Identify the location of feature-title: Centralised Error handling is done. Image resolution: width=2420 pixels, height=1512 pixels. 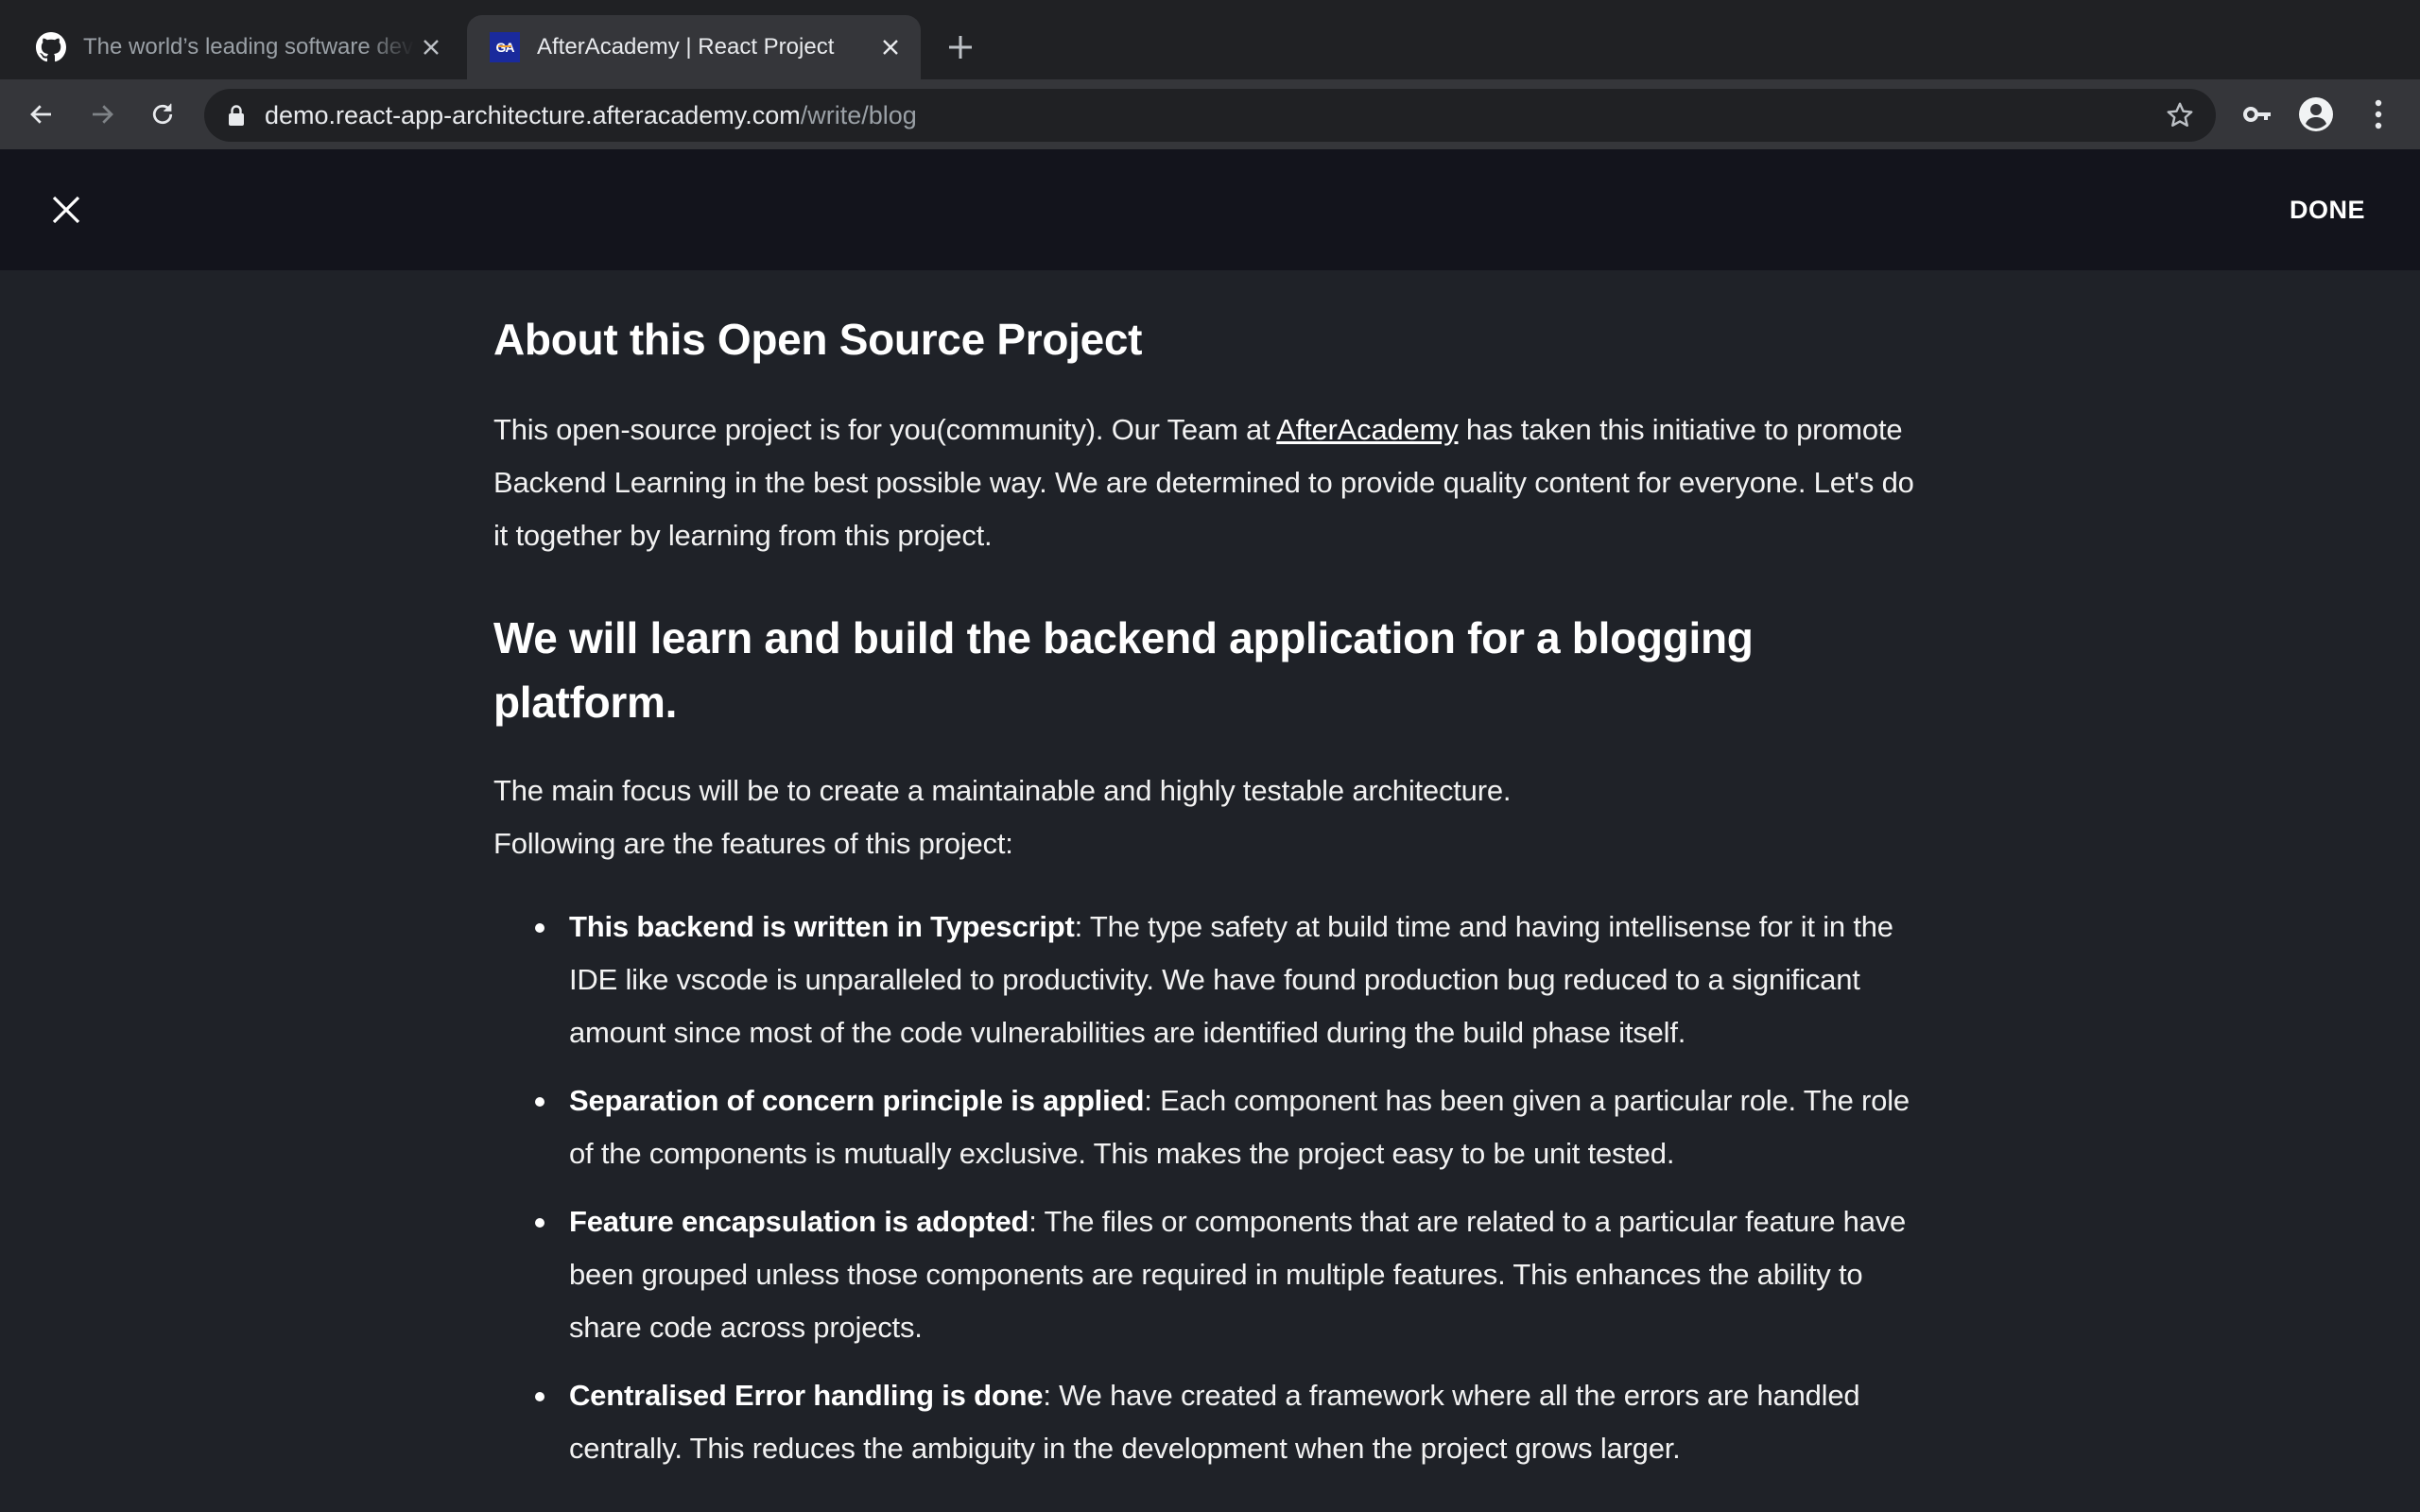
(806, 1396).